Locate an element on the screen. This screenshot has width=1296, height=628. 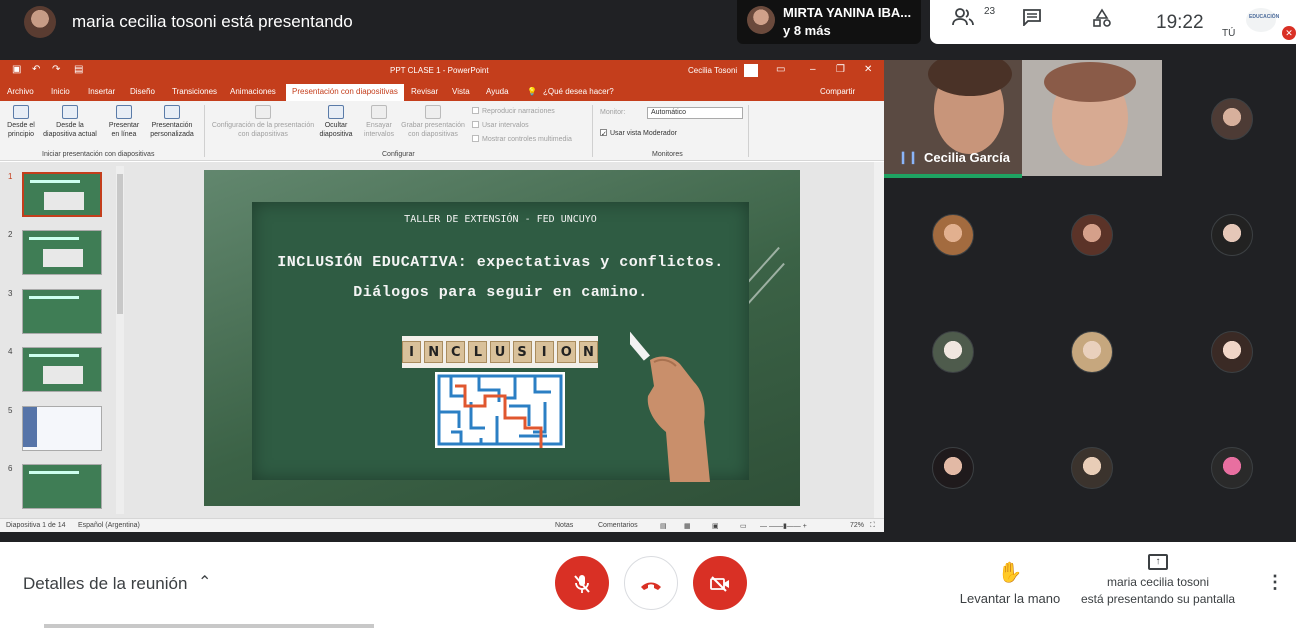
meeting-details-button: Detalles de la reunión is located at coordinates (105, 584).